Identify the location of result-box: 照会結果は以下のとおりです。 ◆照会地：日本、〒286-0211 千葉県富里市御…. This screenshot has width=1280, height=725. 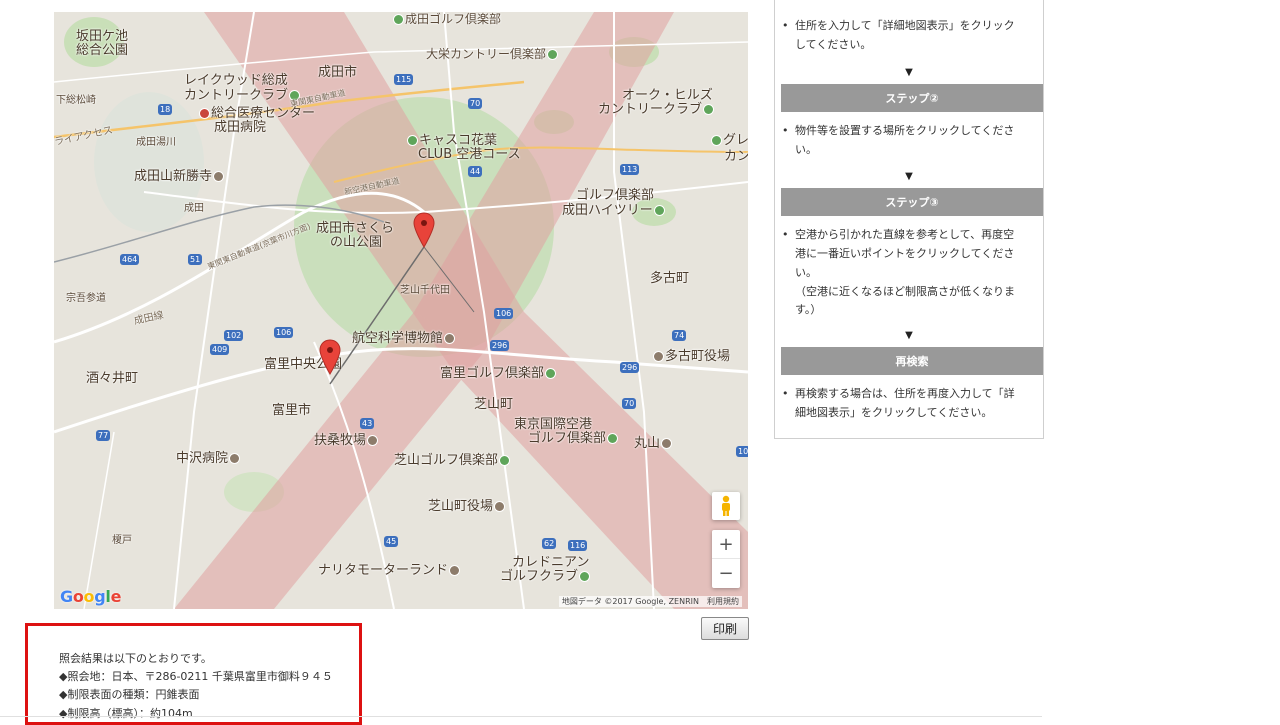
(193, 674).